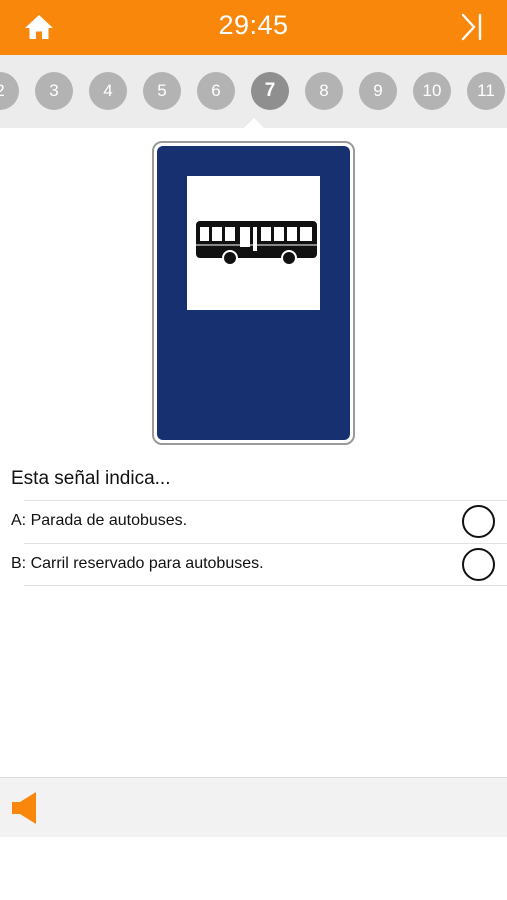 The image size is (507, 900). I want to click on bus-stop-sign, so click(253, 293).